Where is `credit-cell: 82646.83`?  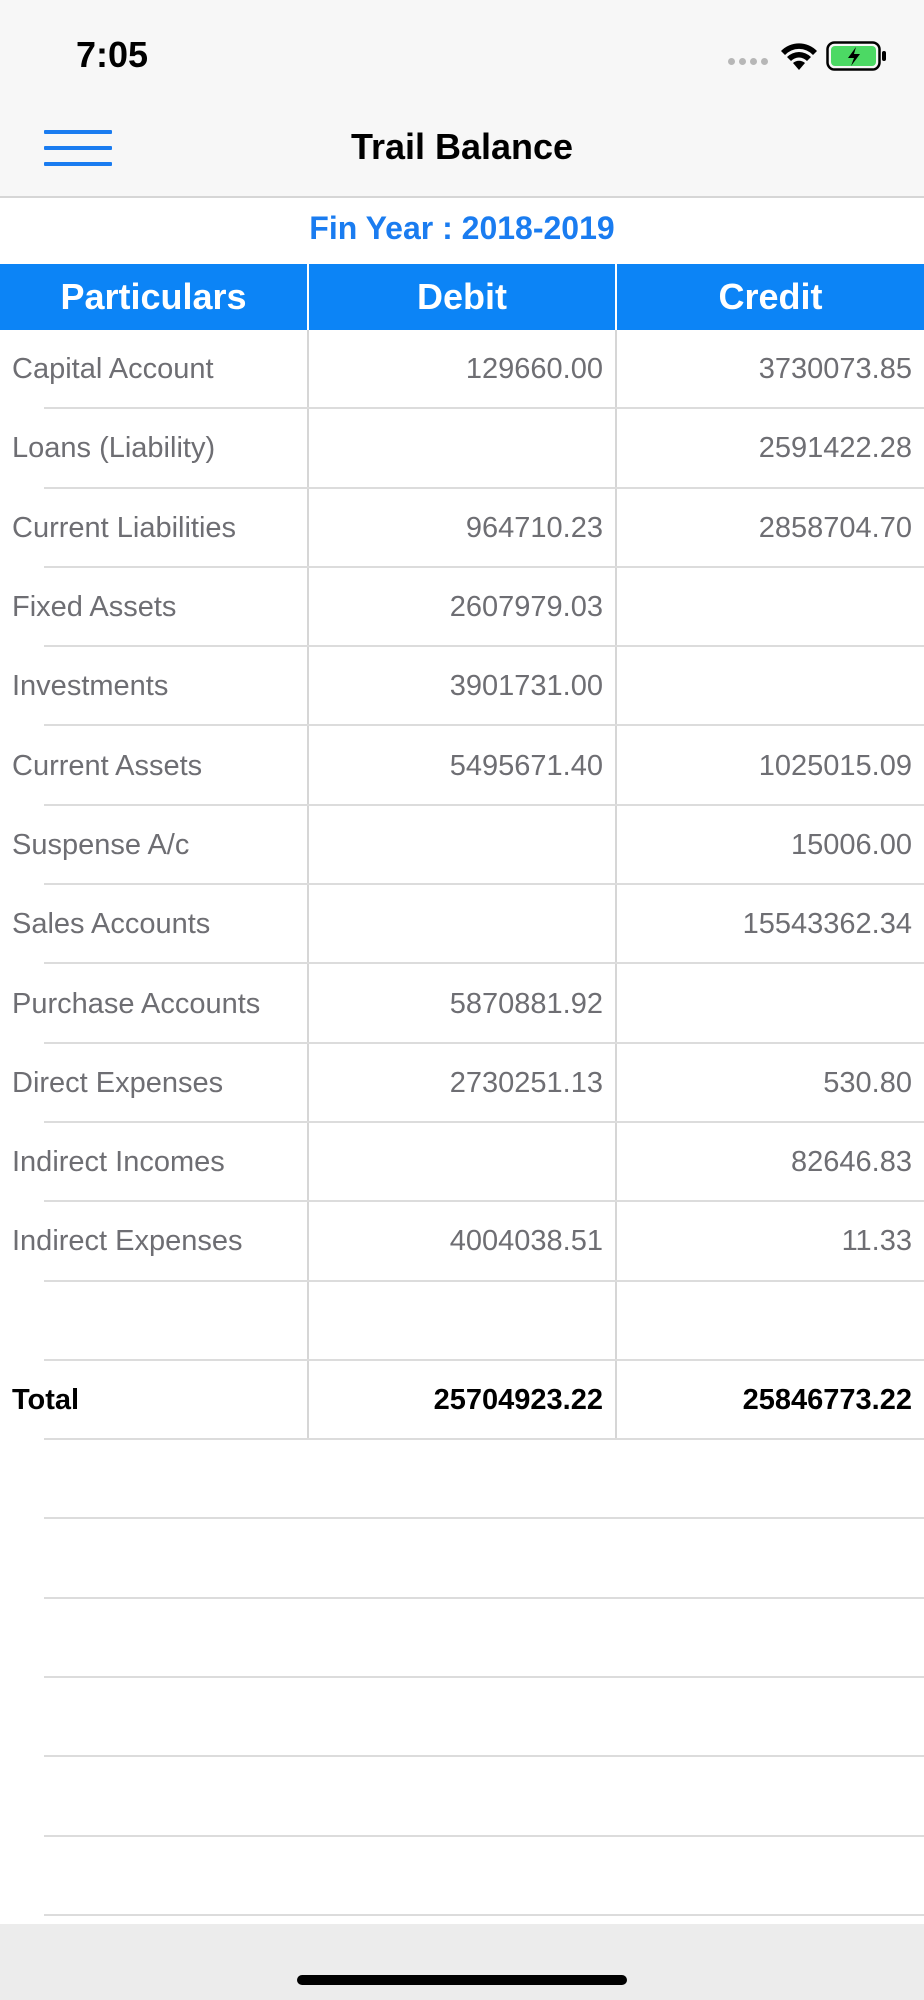 credit-cell: 82646.83 is located at coordinates (769, 1162).